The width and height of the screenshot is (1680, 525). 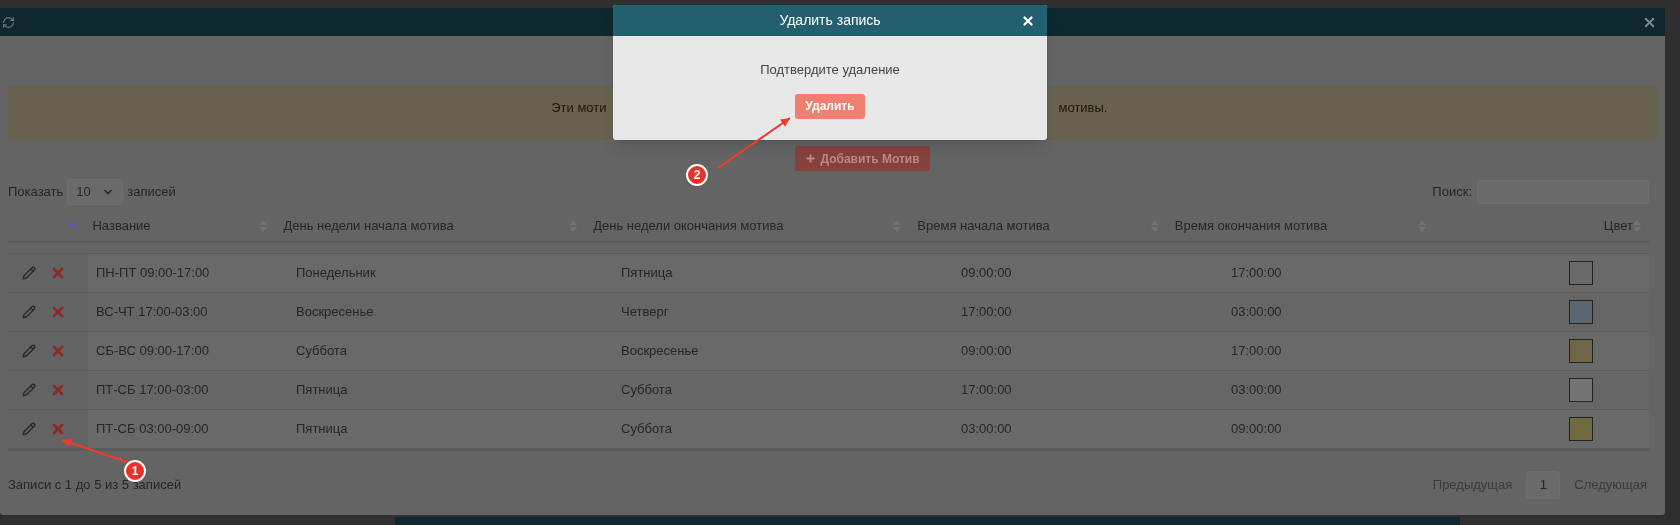 I want to click on dialog-message: Подтвердите удаление, so click(x=830, y=70).